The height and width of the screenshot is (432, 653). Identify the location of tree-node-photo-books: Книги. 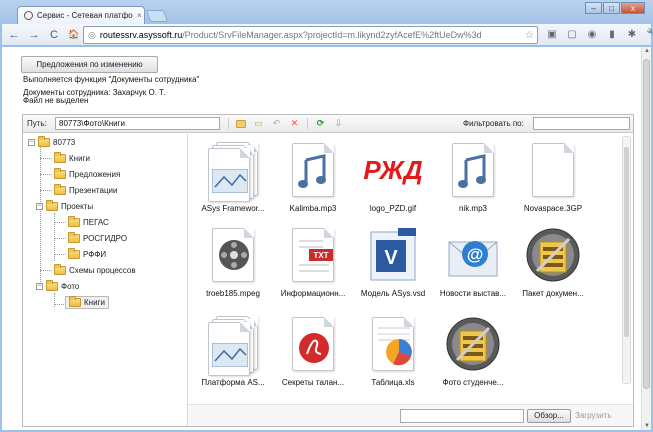
(87, 302).